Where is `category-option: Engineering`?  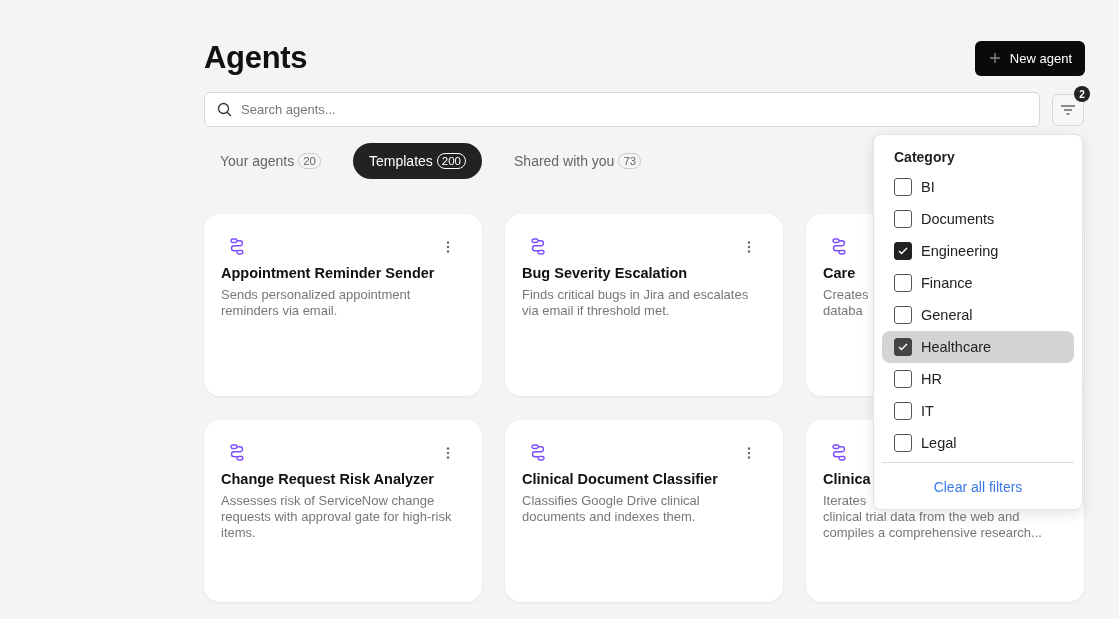 category-option: Engineering is located at coordinates (978, 251).